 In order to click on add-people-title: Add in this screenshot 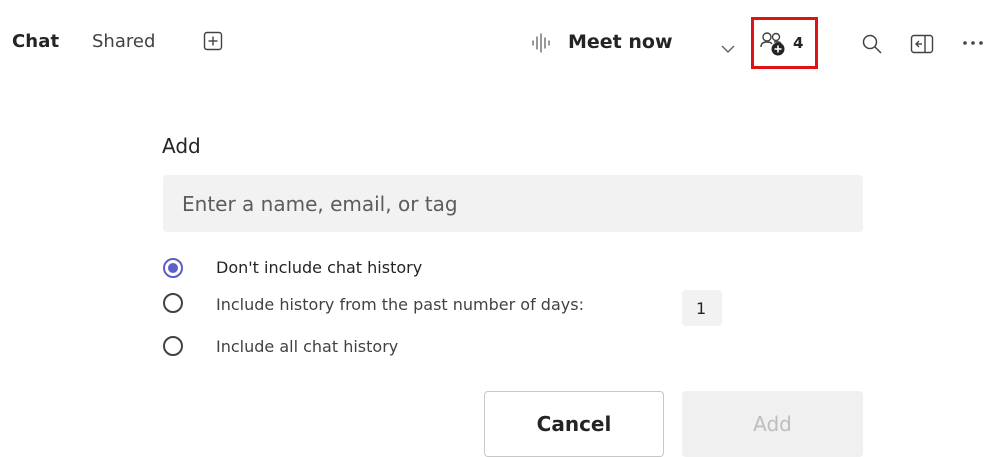, I will do `click(181, 146)`.